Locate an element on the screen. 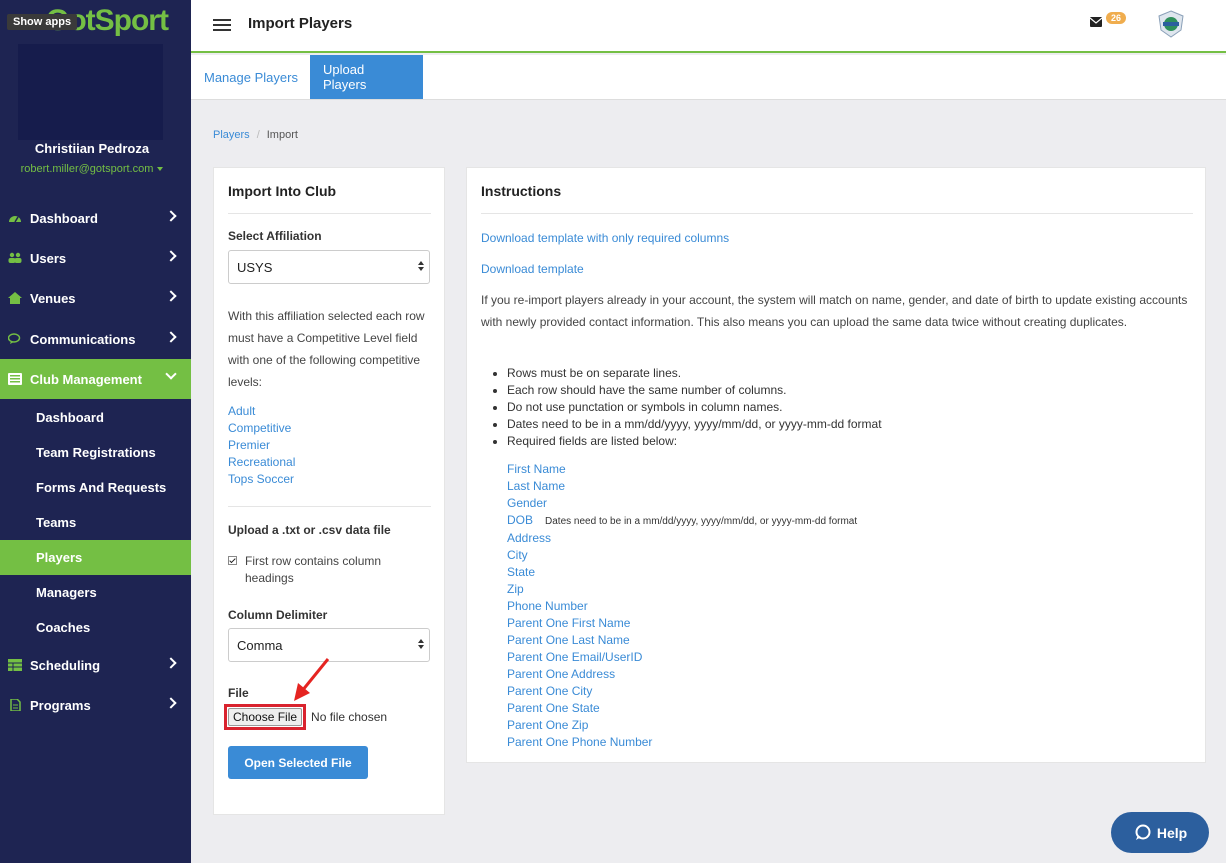 This screenshot has width=1226, height=863. panel-title: Import Into Club is located at coordinates (282, 191).